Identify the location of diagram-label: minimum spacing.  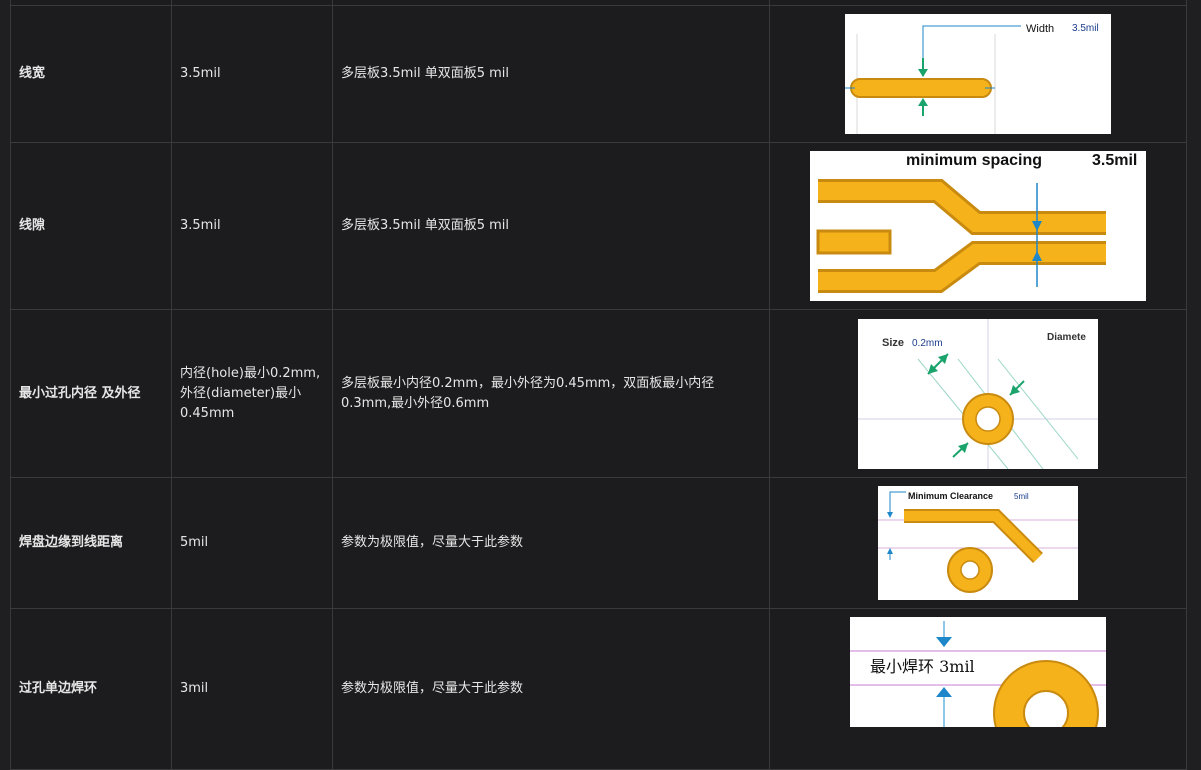
(974, 160).